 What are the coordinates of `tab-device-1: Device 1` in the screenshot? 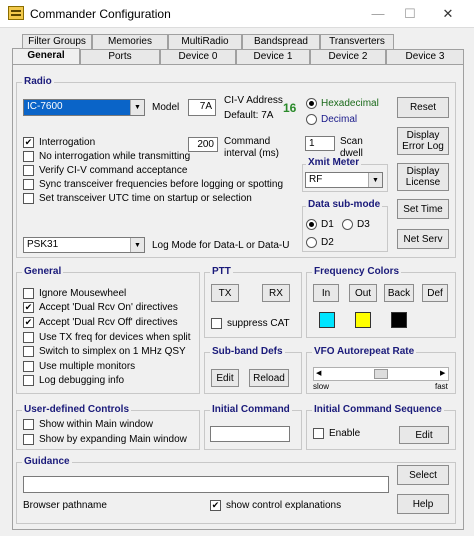 It's located at (273, 57).